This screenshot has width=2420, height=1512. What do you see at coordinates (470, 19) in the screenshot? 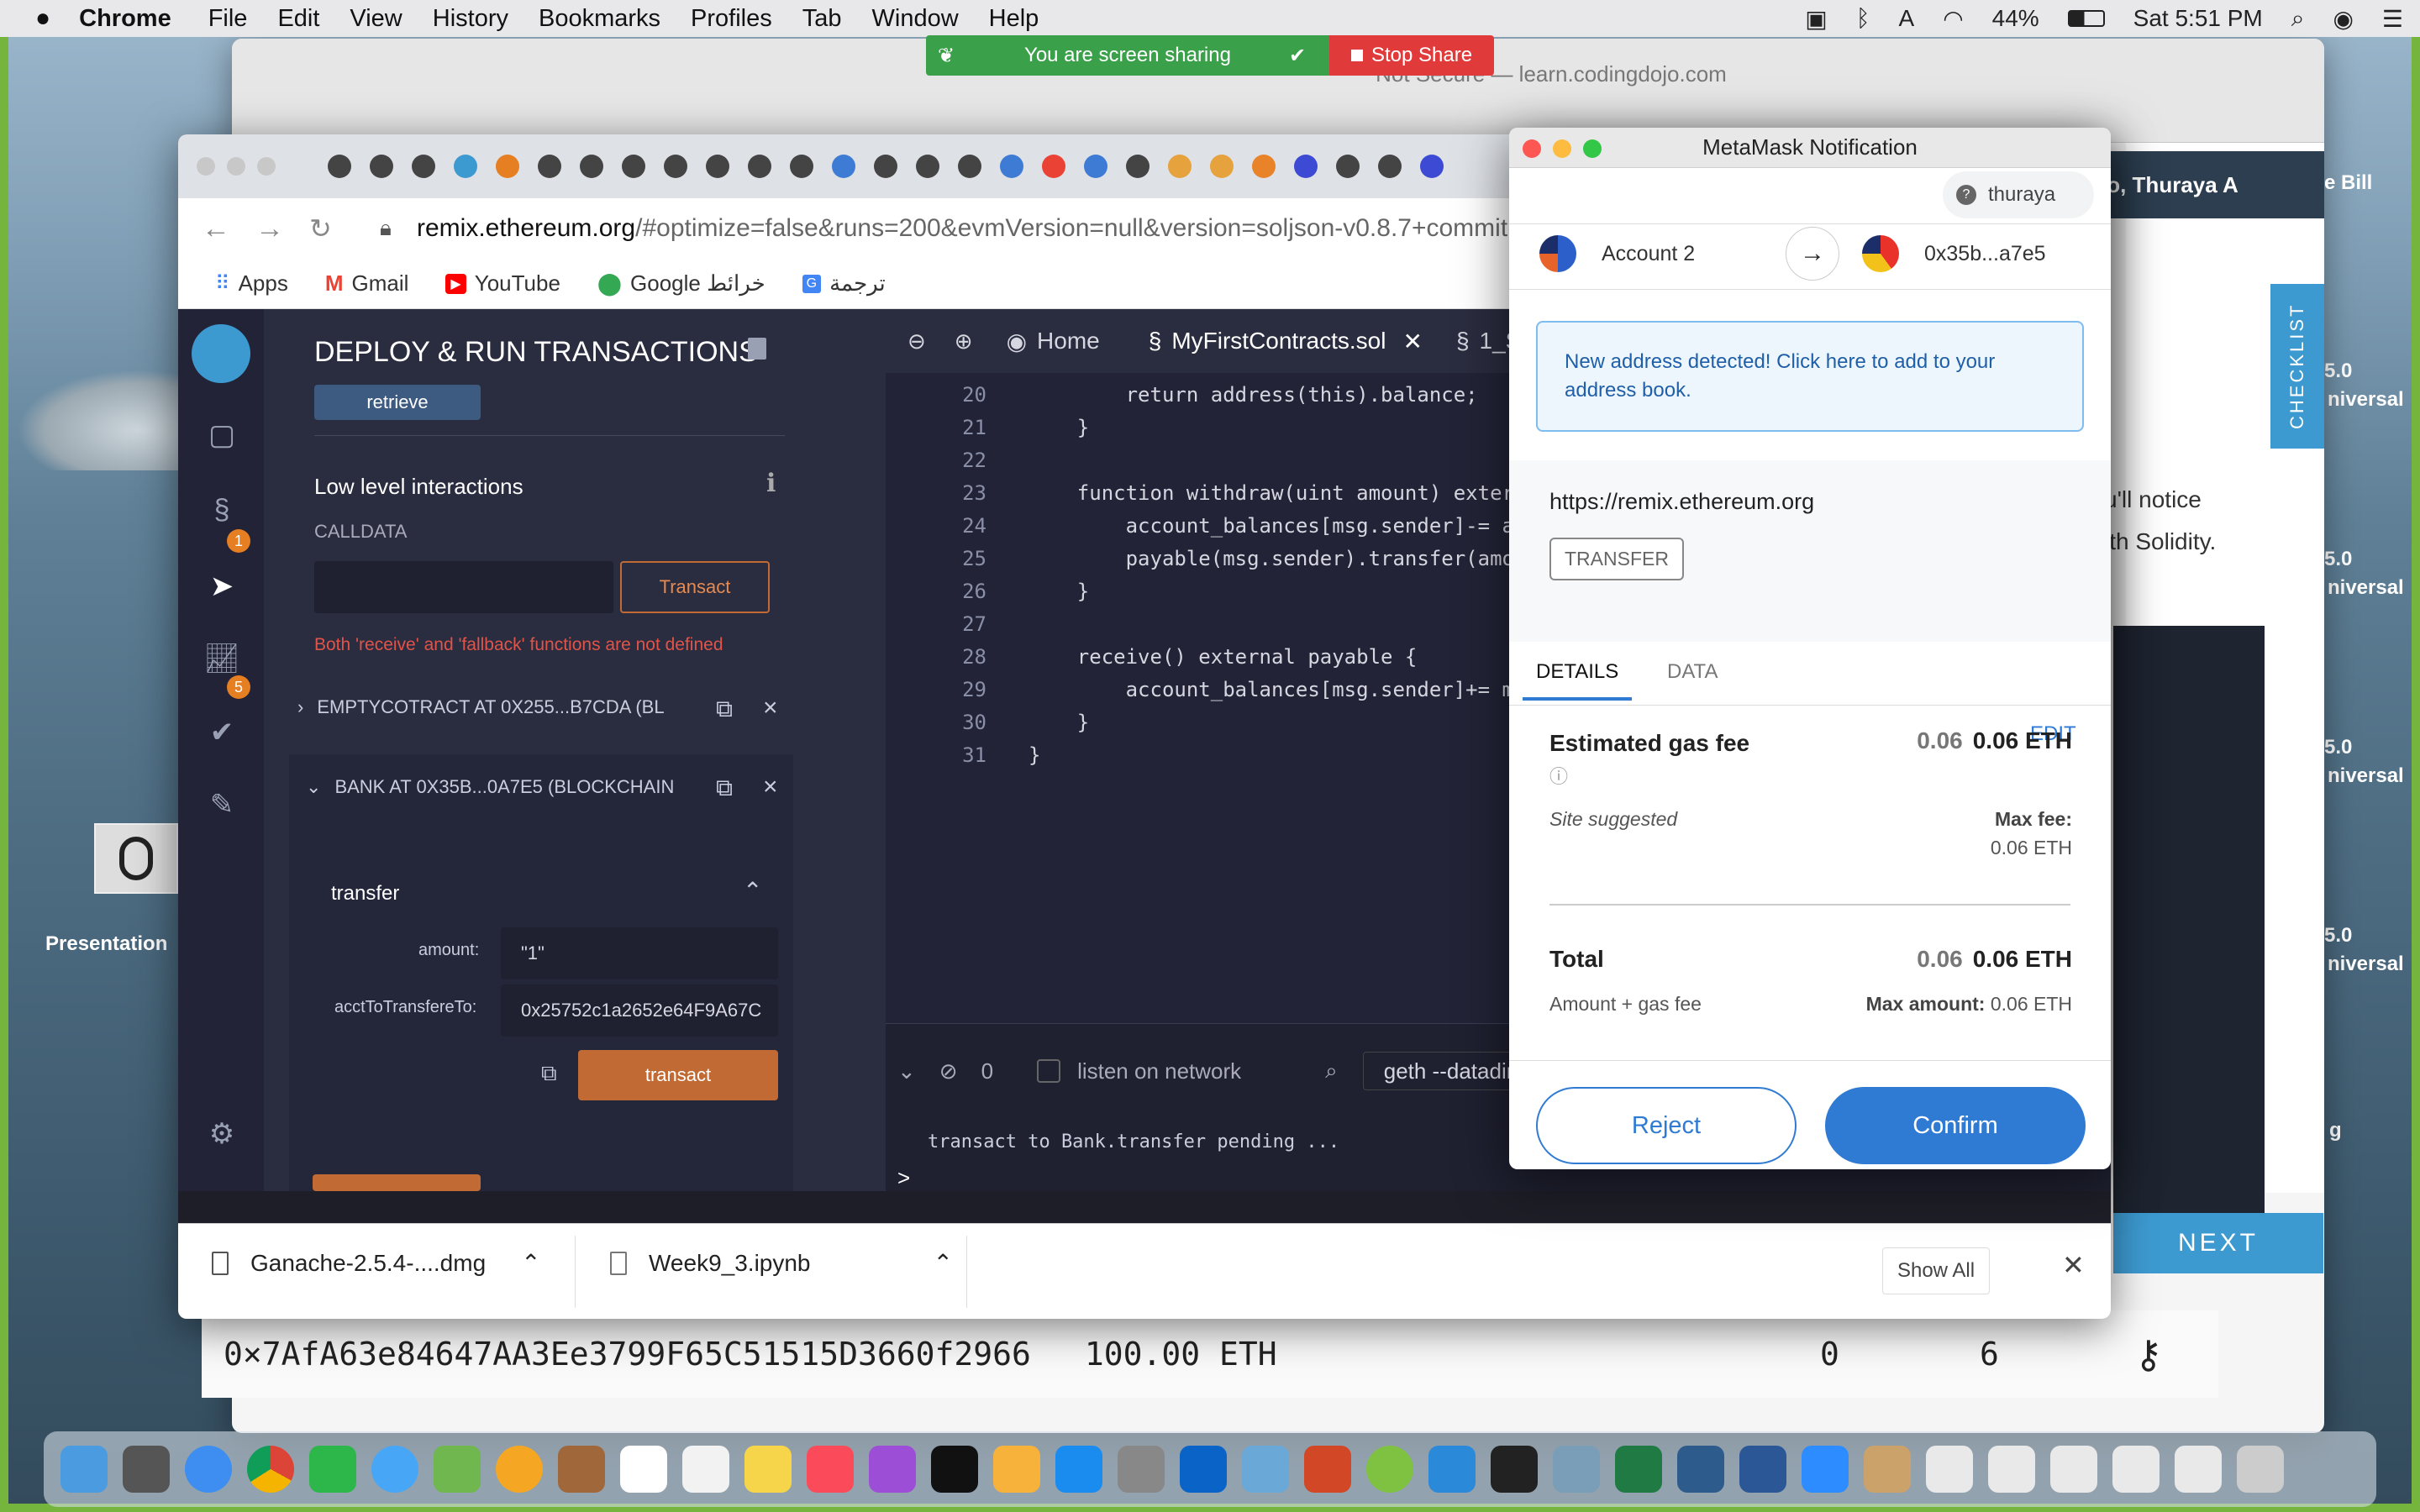
I see `menu-history: History` at bounding box center [470, 19].